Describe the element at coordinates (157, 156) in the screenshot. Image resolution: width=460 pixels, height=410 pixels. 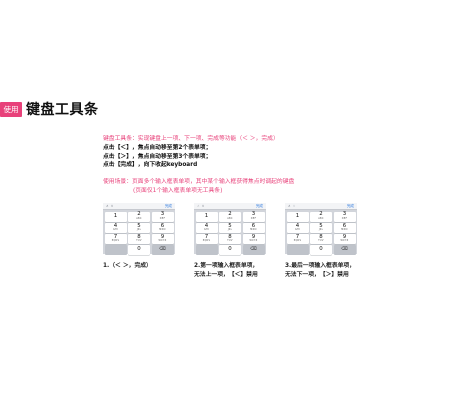
I see `description-next: 点击【＞】，焦点自动移至第3个表单项；` at that location.